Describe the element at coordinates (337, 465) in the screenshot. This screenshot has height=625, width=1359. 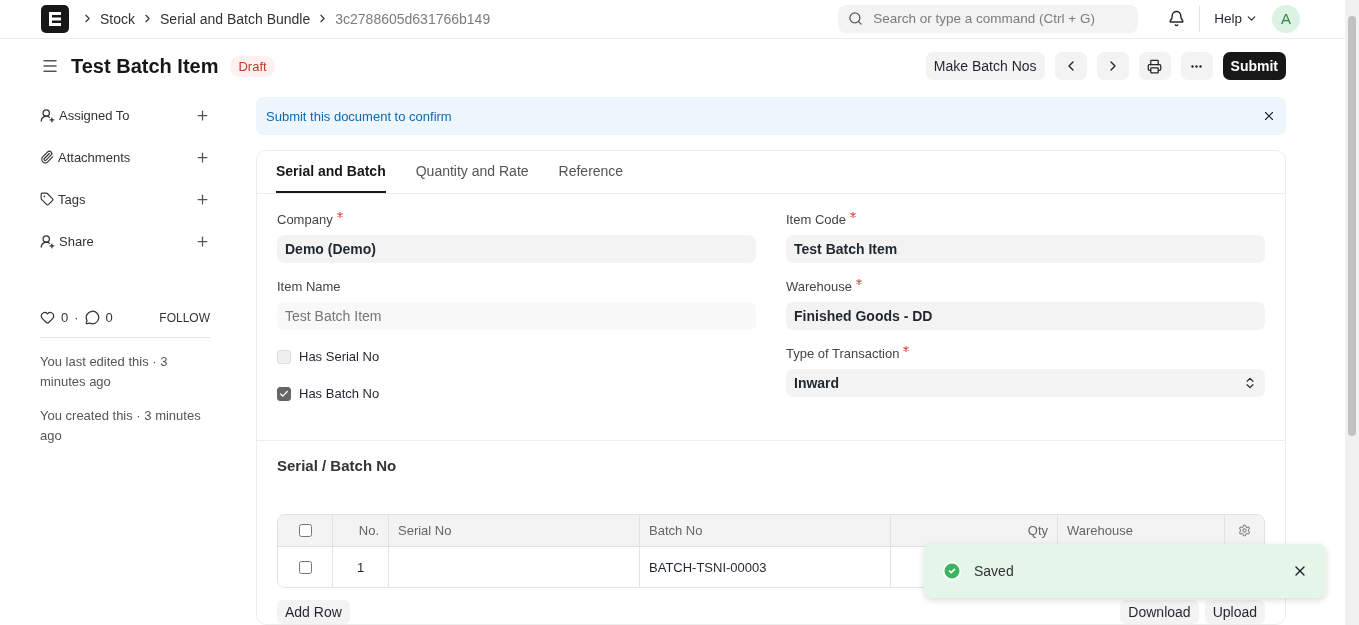
I see `section-title: Serial / Batch No` at that location.